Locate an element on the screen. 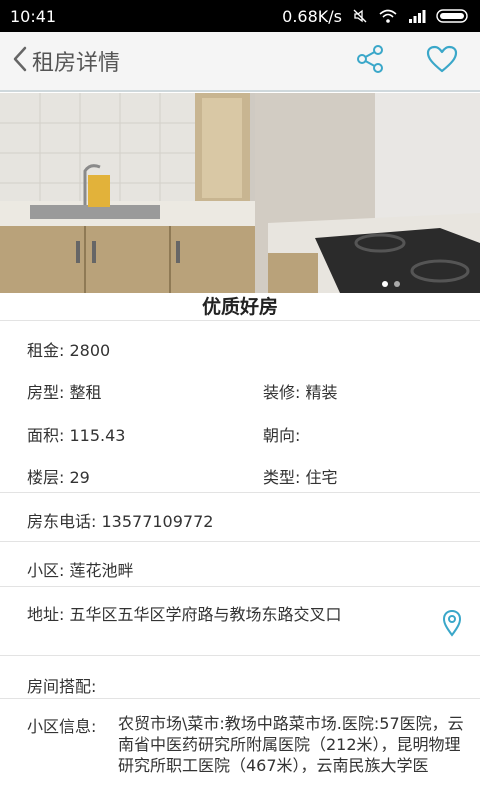  location-pin-icon is located at coordinates (452, 625).